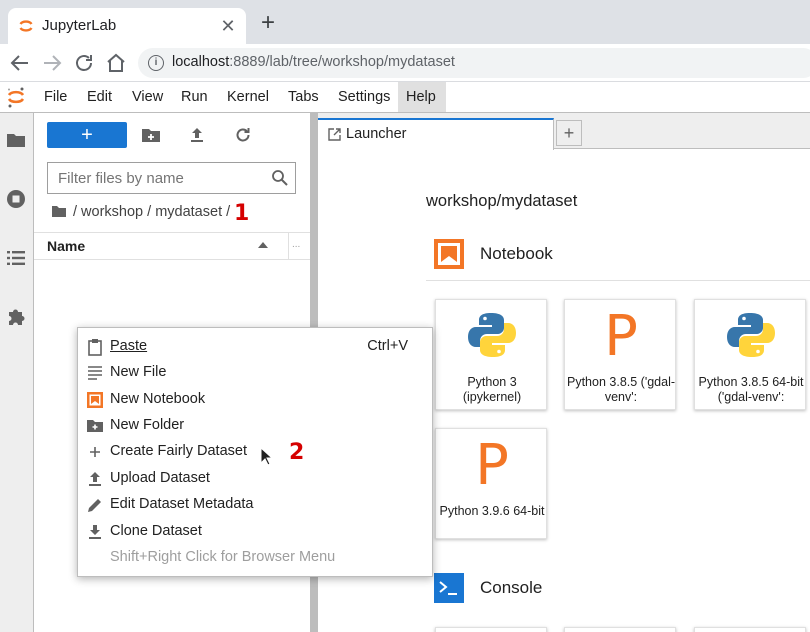  Describe the element at coordinates (116, 63) in the screenshot. I see `home-icon` at that location.